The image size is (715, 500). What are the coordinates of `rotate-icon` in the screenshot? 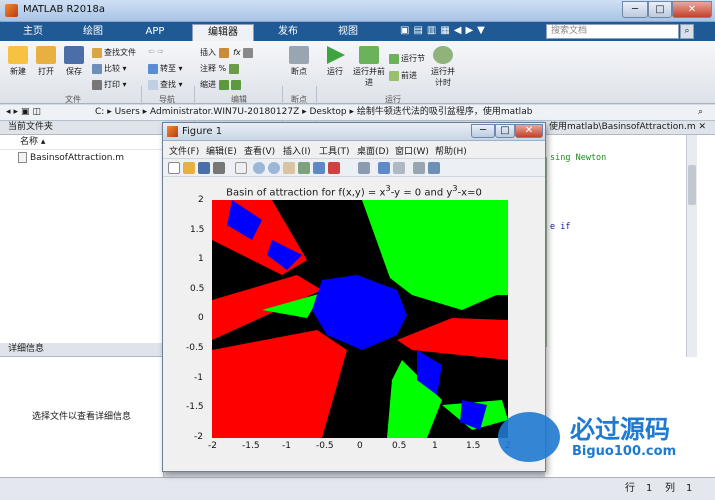 It's located at (304, 168).